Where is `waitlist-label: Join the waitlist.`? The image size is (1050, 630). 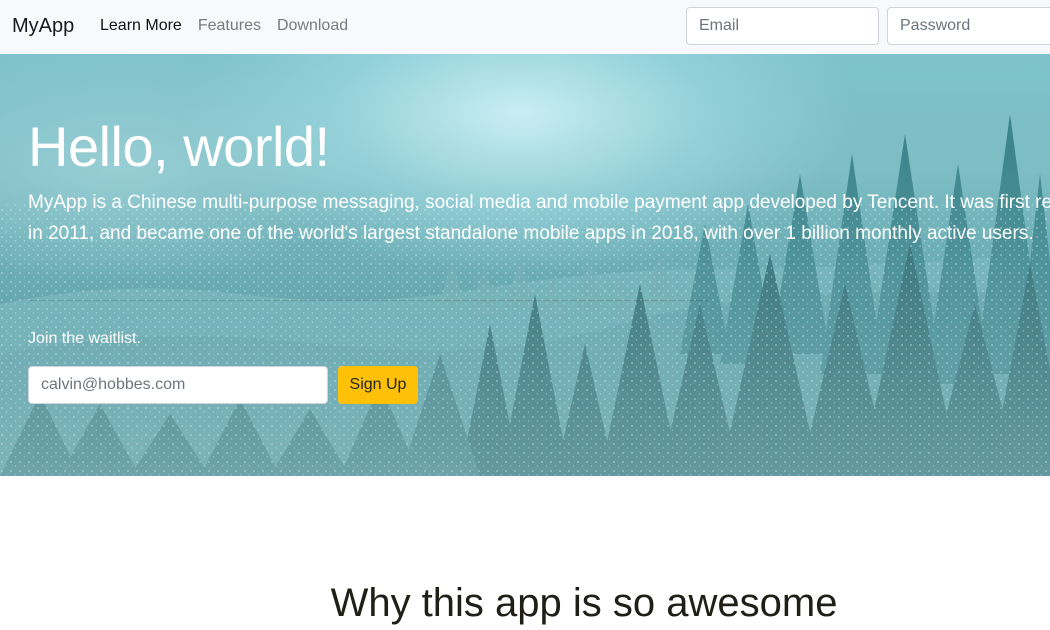 waitlist-label: Join the waitlist. is located at coordinates (84, 338).